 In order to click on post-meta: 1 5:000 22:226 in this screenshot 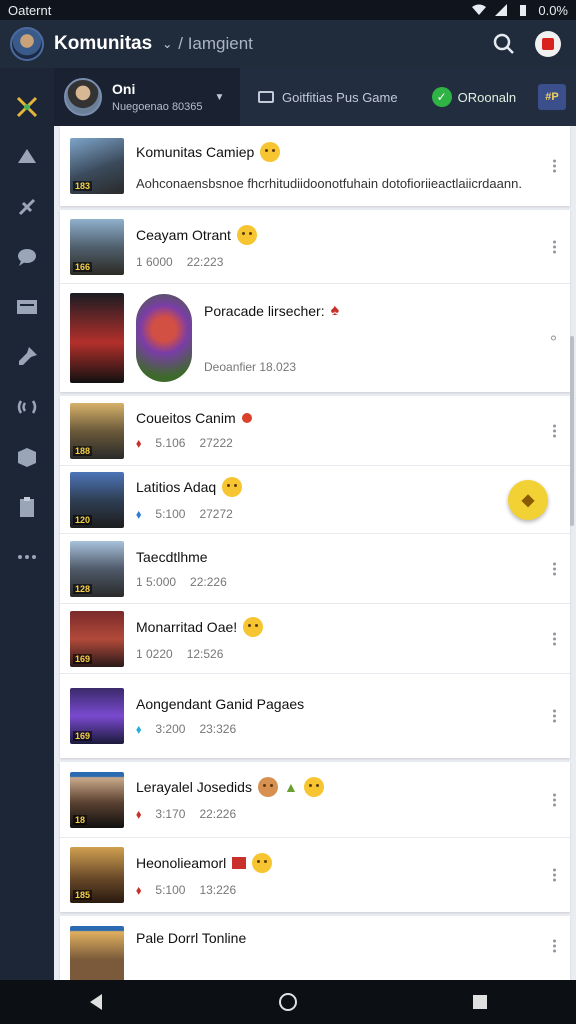, I will do `click(181, 581)`.